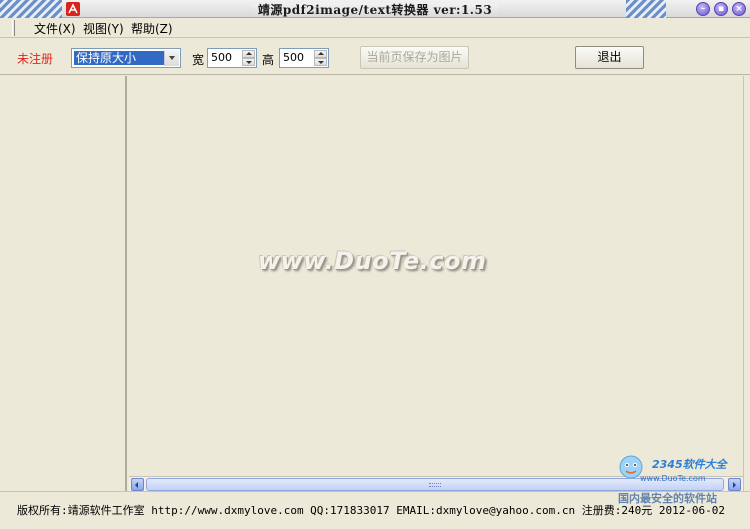  Describe the element at coordinates (119, 58) in the screenshot. I see `size-mode-value: 保持原大小` at that location.